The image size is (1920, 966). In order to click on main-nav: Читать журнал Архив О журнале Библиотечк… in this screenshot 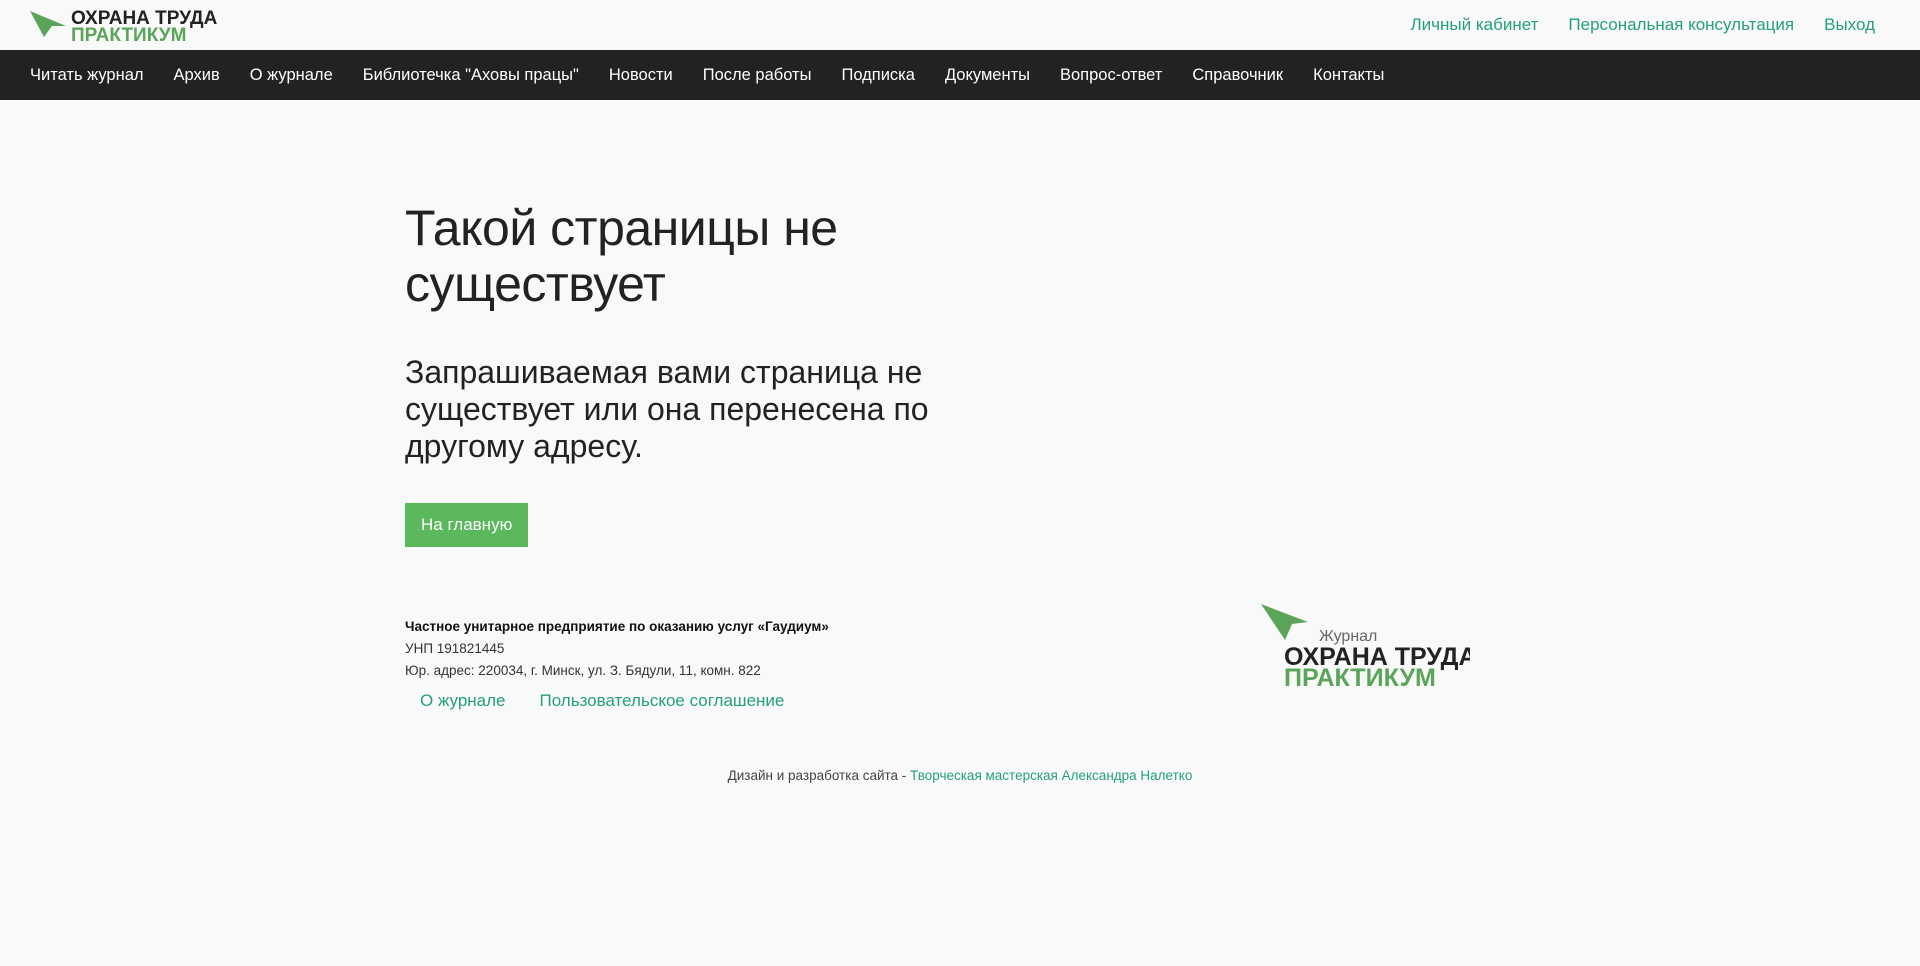, I will do `click(960, 75)`.